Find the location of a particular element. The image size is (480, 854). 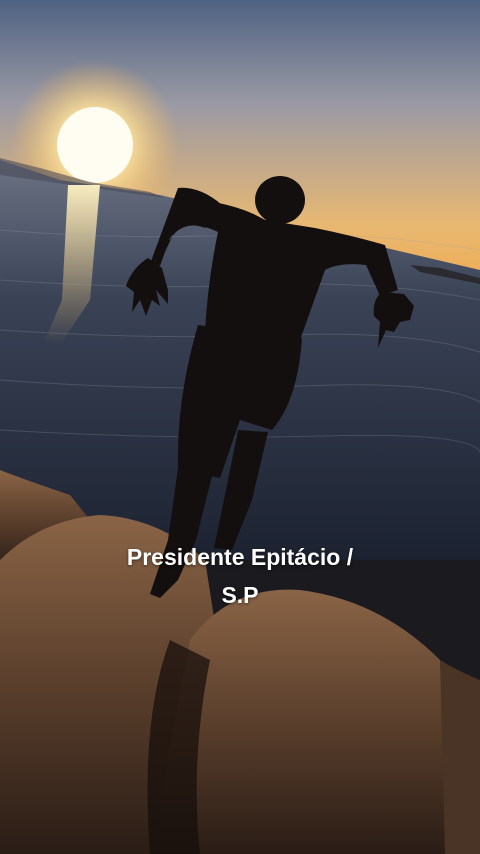

caption-line-1: Presidente Epitácio / is located at coordinates (240, 557).